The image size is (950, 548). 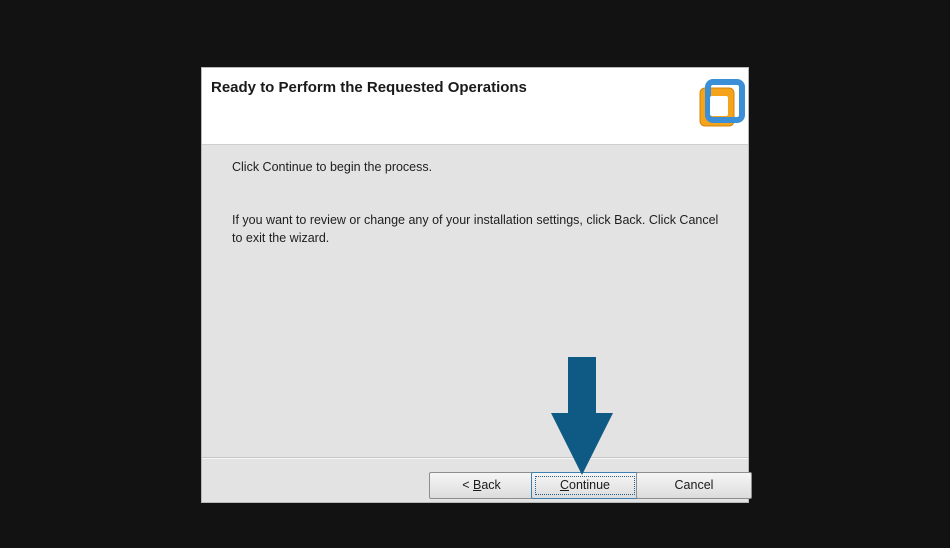 I want to click on instruction-text: Click Continue to begin the process., so click(x=332, y=167).